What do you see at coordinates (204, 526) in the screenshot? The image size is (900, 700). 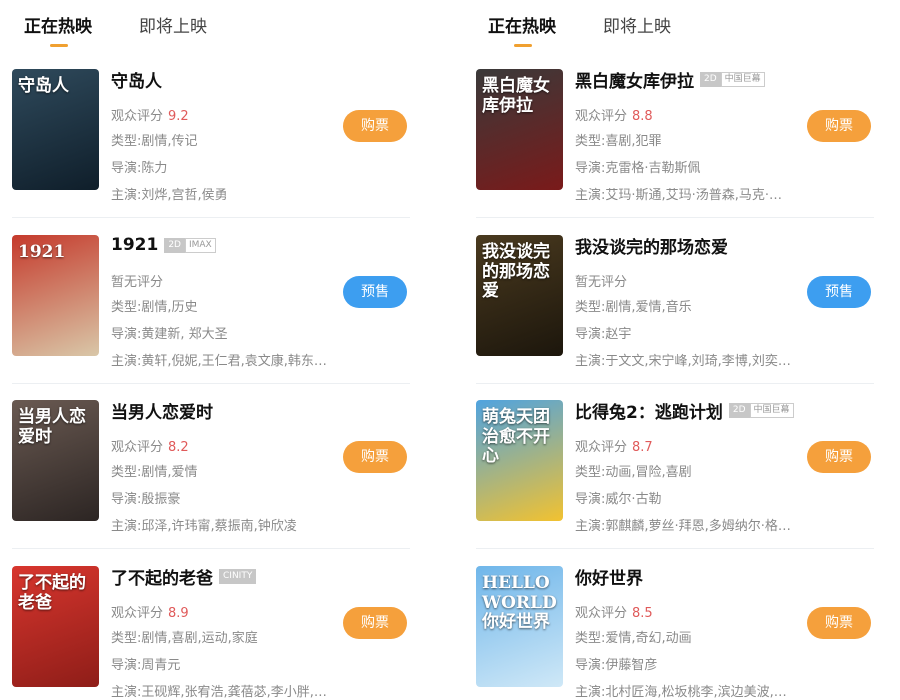 I see `cast-text: 主演:邱泽,许玮甯,蔡振南,钟欣凌` at bounding box center [204, 526].